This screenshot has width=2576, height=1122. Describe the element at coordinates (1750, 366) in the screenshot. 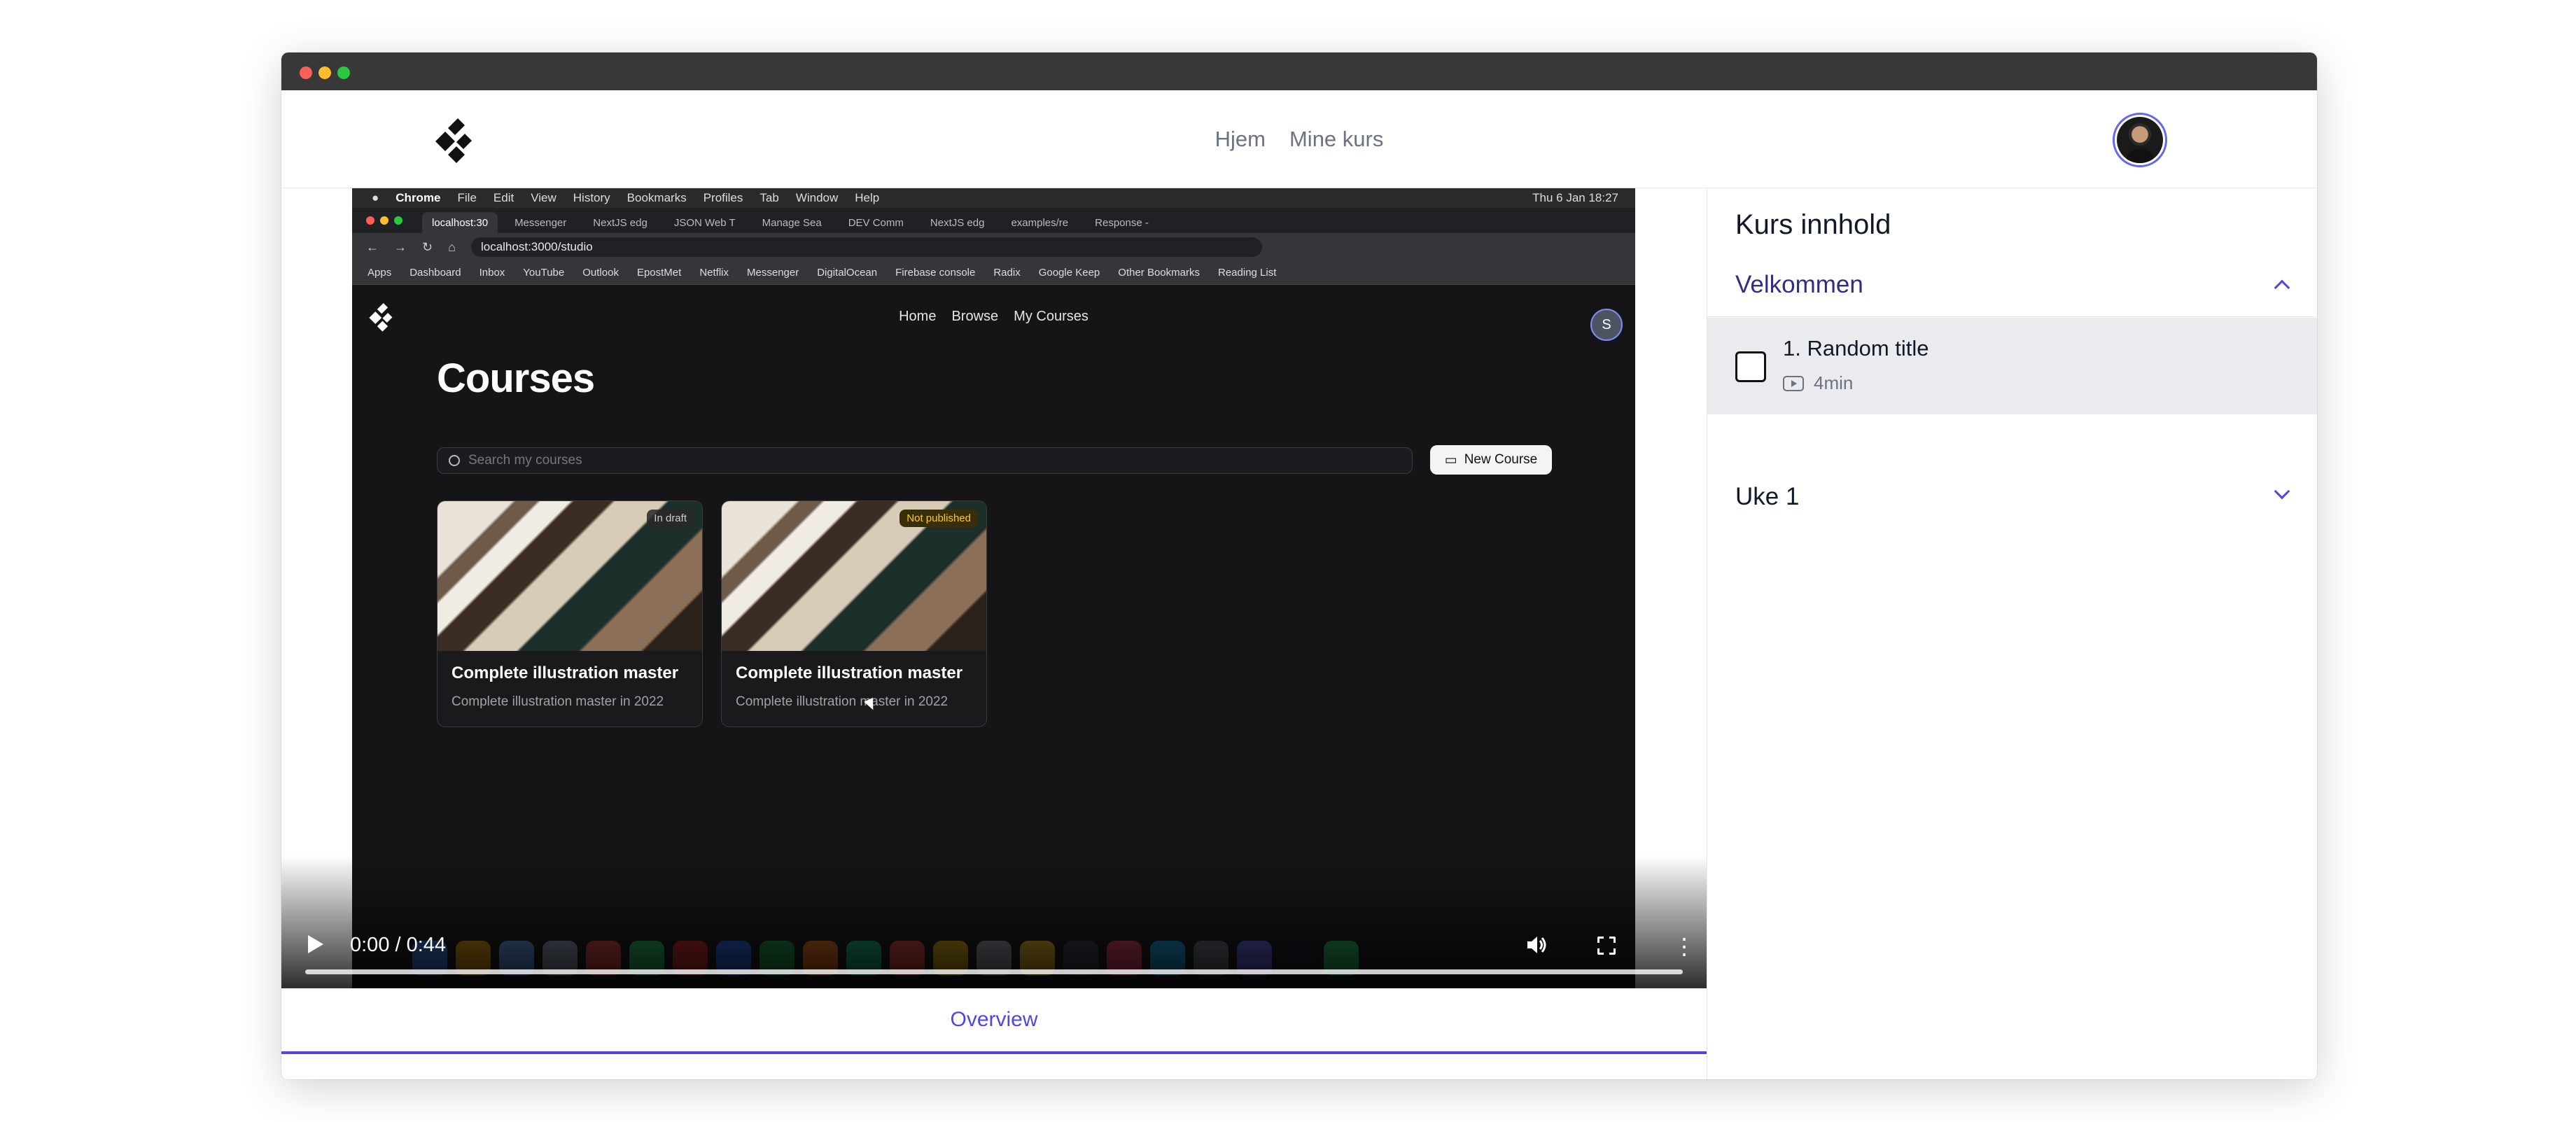

I see `lesson-complete-checkbox` at that location.